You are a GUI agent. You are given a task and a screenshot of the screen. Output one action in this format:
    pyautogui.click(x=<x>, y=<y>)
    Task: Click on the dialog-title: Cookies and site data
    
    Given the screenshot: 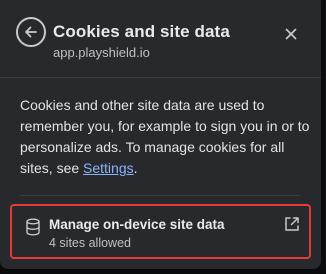 What is the action you would take?
    pyautogui.click(x=141, y=31)
    